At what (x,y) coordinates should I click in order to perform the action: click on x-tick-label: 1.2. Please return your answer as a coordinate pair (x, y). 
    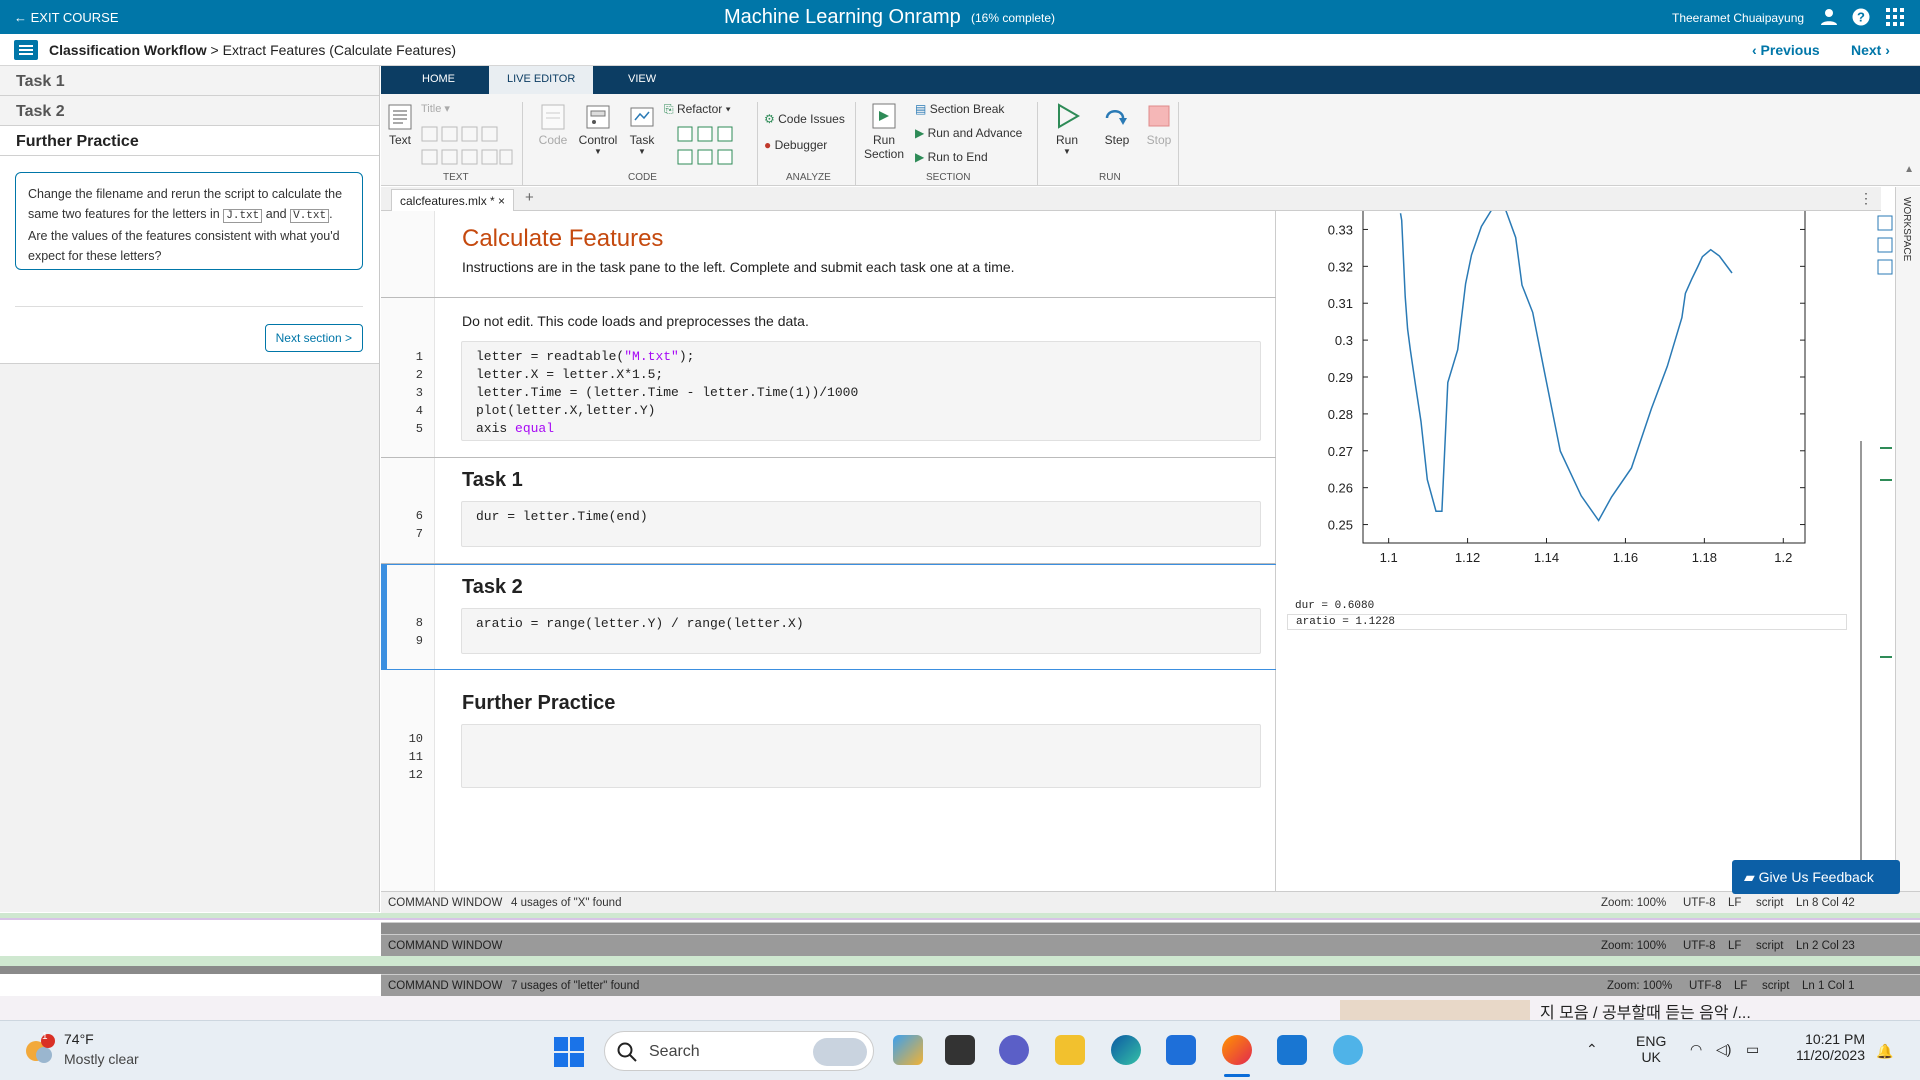
    Looking at the image, I should click on (1783, 557).